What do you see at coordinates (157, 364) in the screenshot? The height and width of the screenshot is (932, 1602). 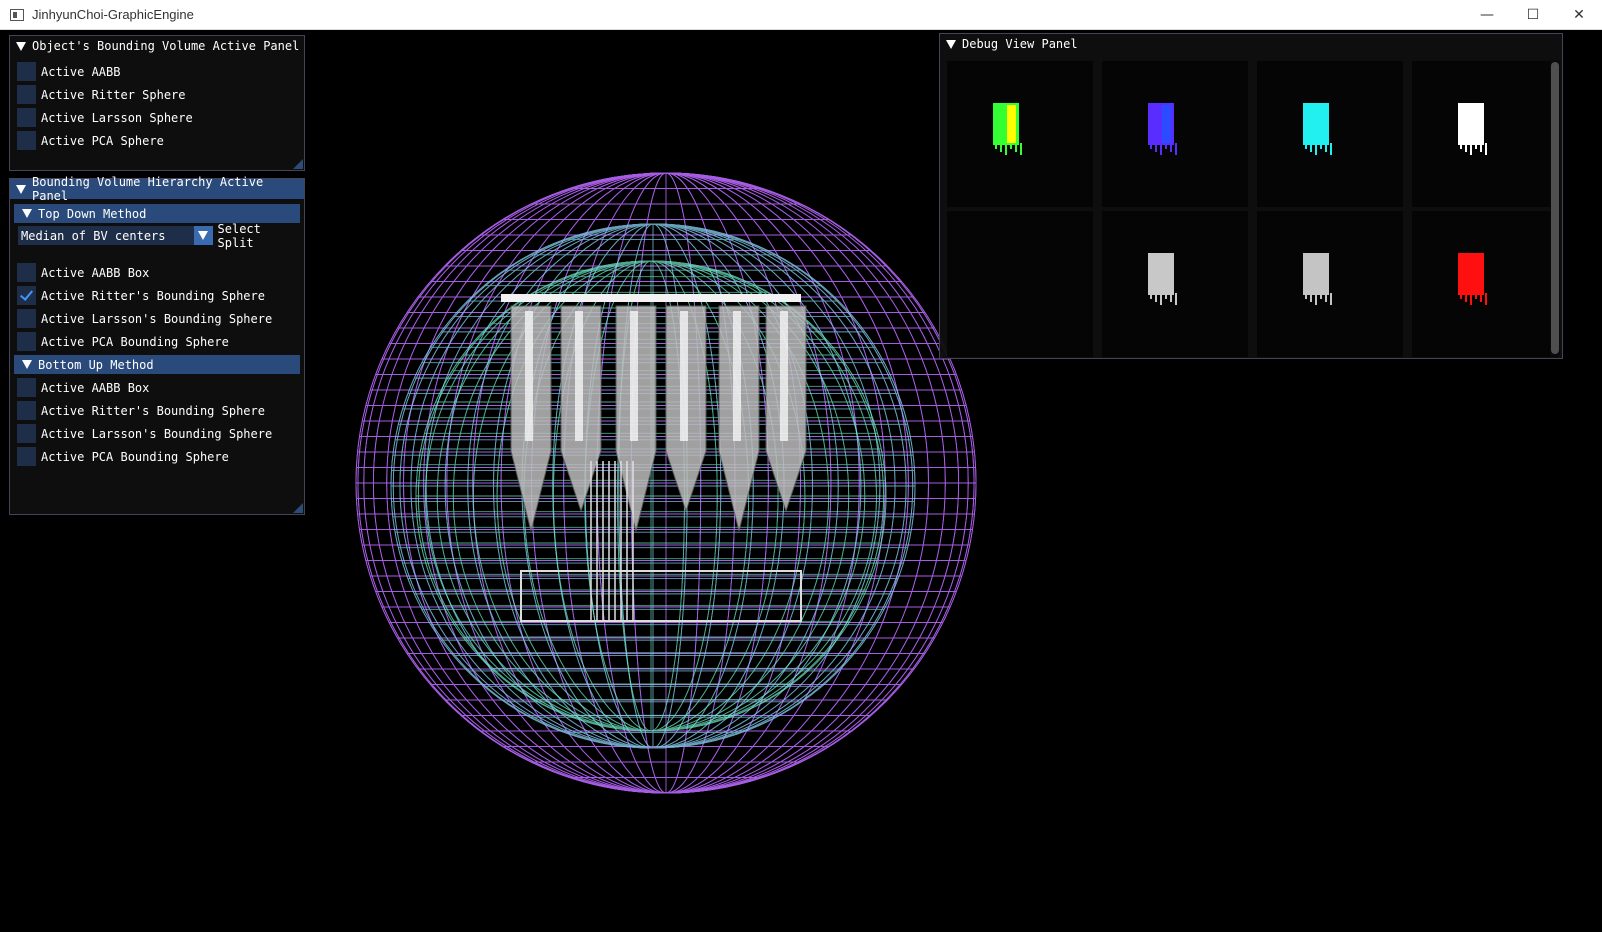 I see `bottom-up-section-header: Bottom Up Method` at bounding box center [157, 364].